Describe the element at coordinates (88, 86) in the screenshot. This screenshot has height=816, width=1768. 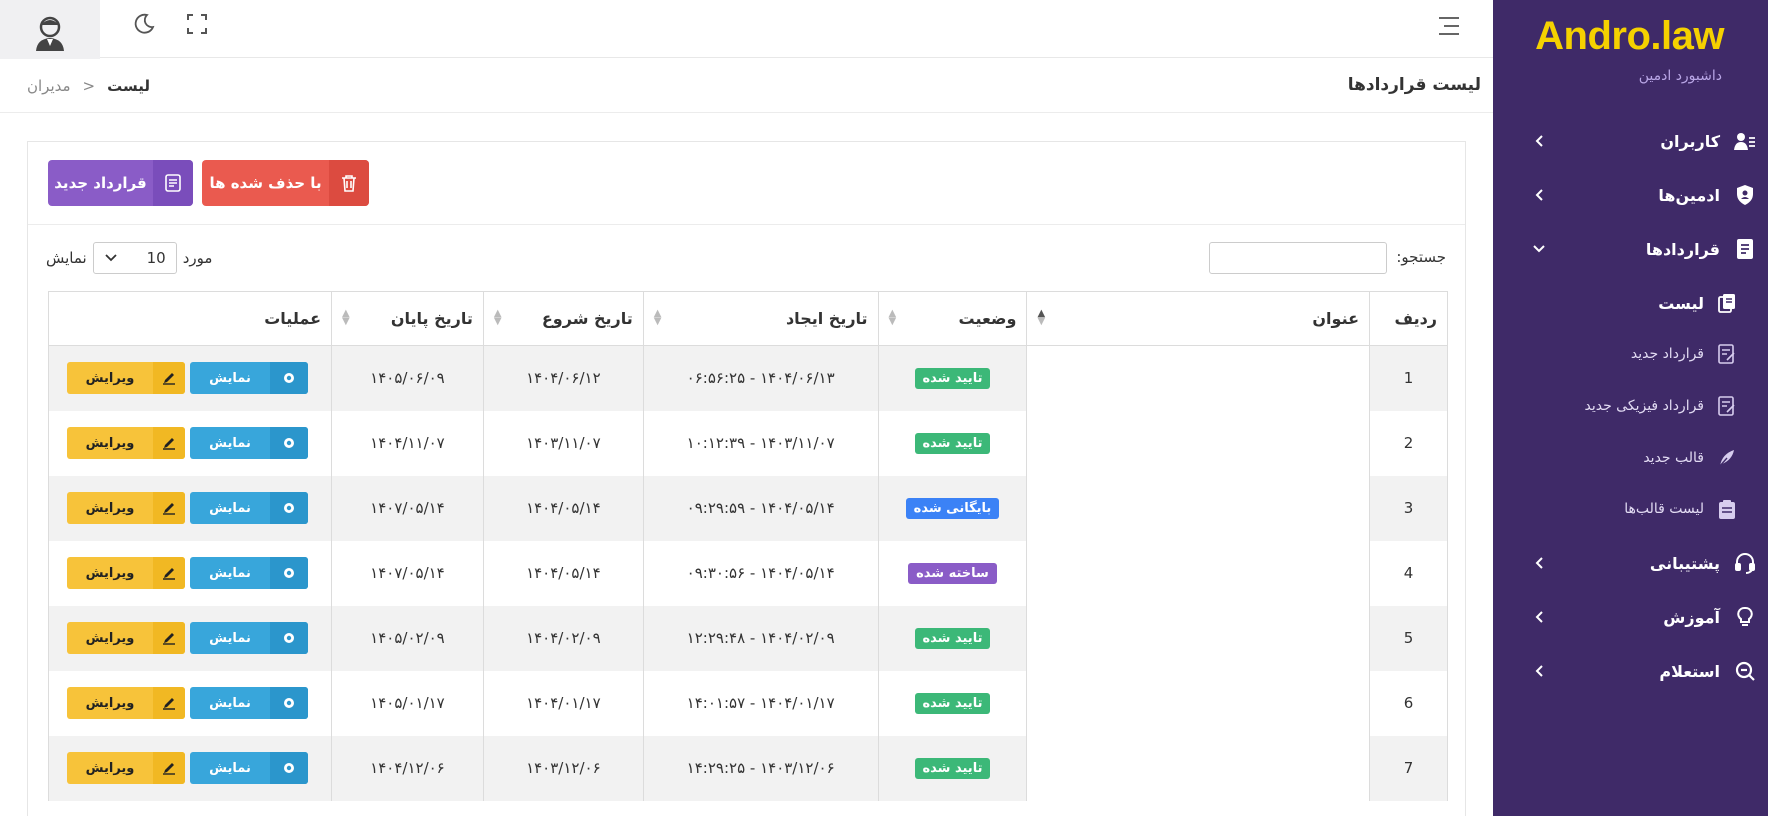
I see `breadcrumb: لیست < مدیران` at that location.